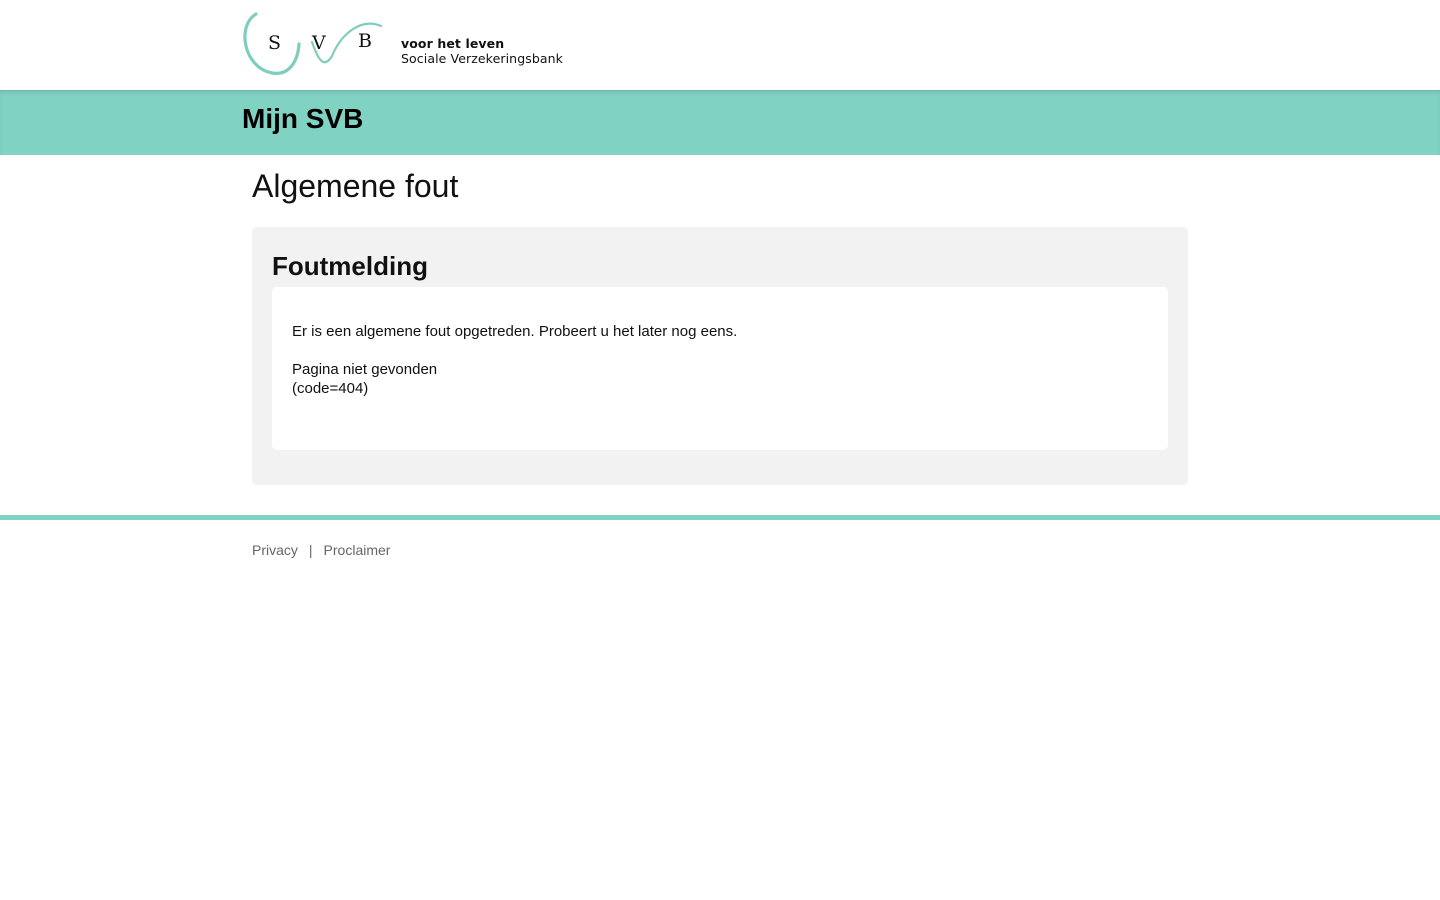  Describe the element at coordinates (453, 43) in the screenshot. I see `logo-tagline: voor het leven` at that location.